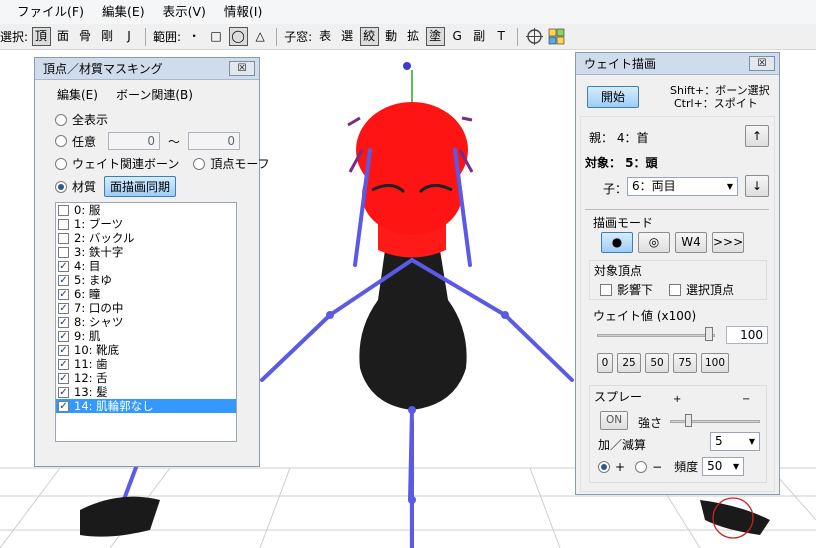 This screenshot has height=548, width=816. What do you see at coordinates (675, 289) in the screenshot?
I see `selected-vertex-checkbox` at bounding box center [675, 289].